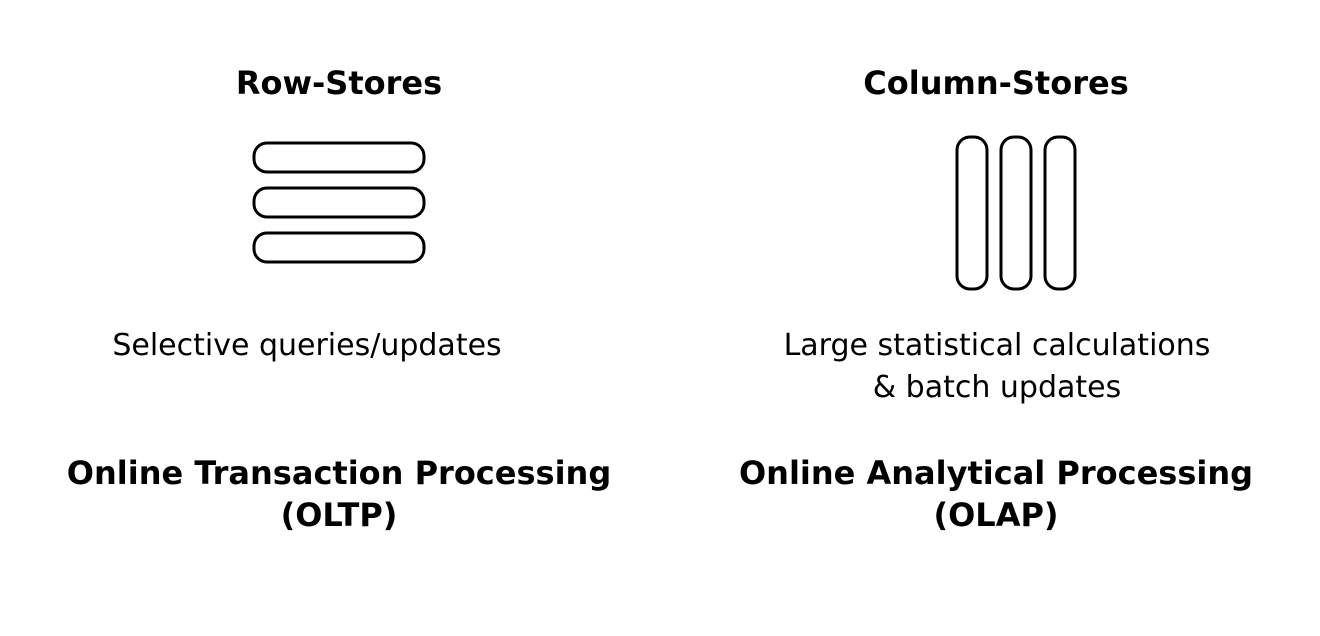 The width and height of the screenshot is (1320, 636). I want to click on column-store-description-line-2: & batch updates, so click(997, 387).